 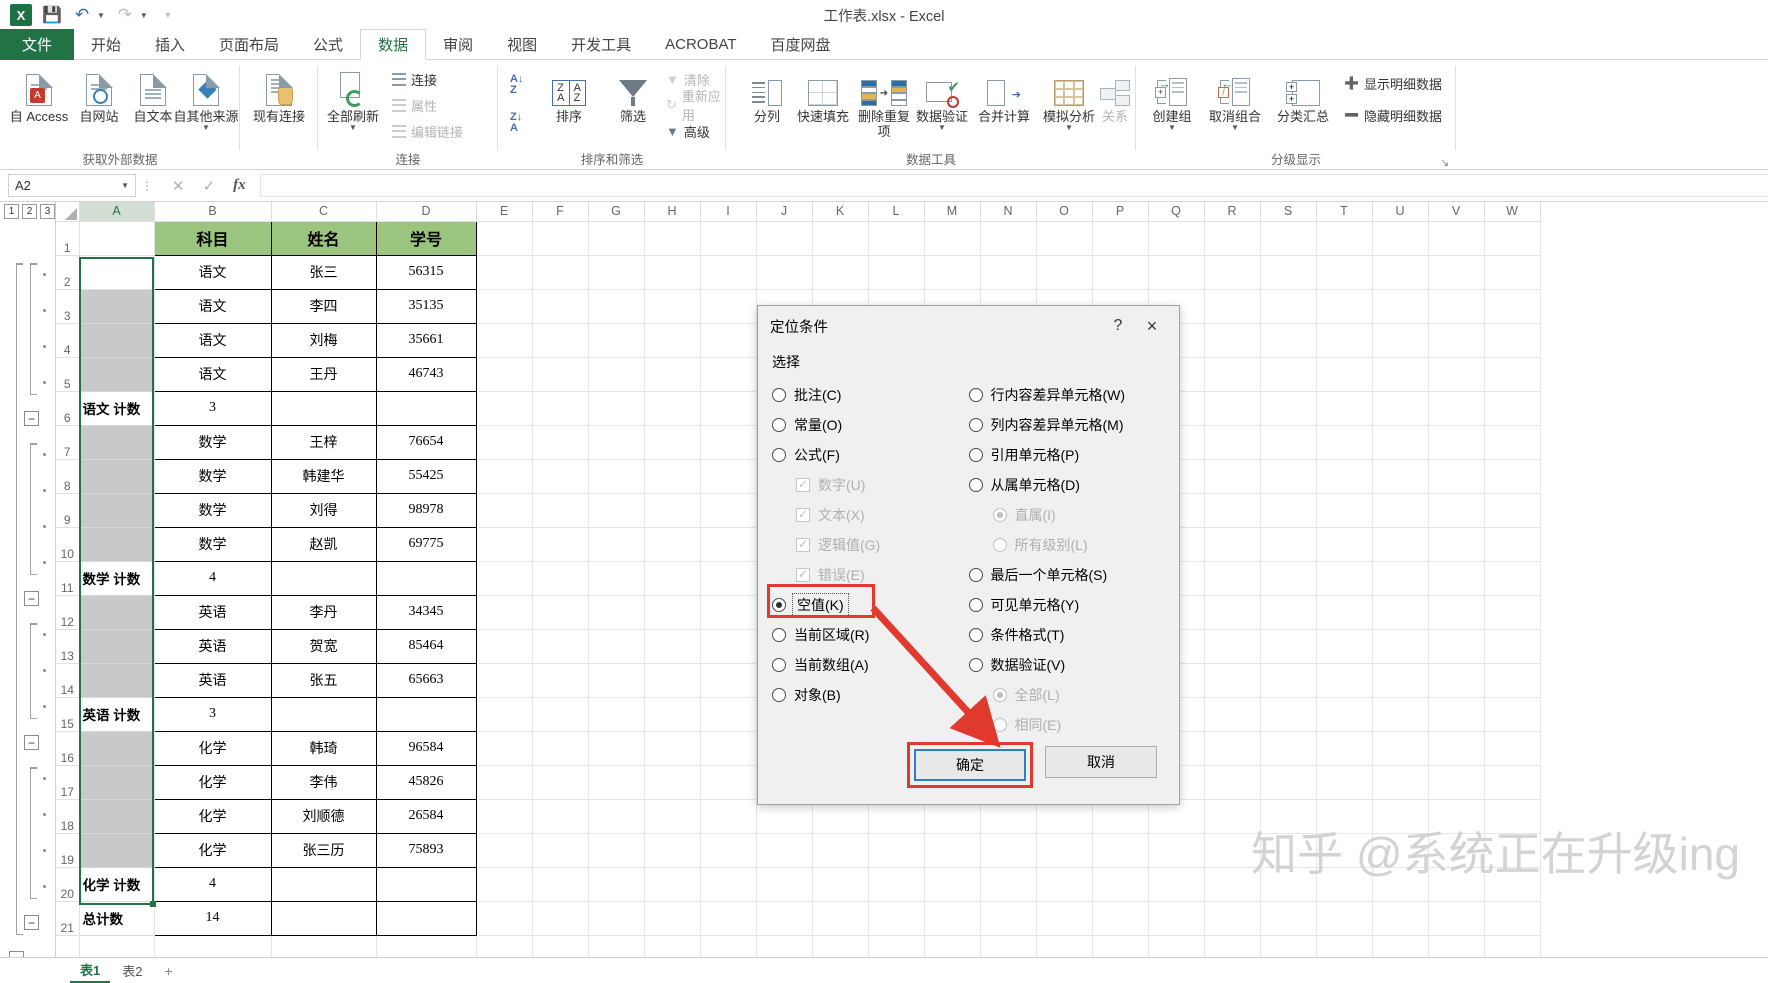 What do you see at coordinates (68, 476) in the screenshot?
I see `row-header-8: 8` at bounding box center [68, 476].